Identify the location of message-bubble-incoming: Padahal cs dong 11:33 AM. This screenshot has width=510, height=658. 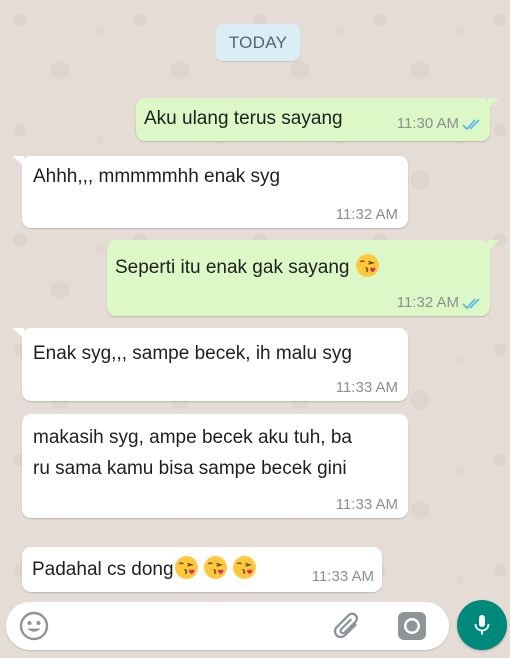
(202, 569).